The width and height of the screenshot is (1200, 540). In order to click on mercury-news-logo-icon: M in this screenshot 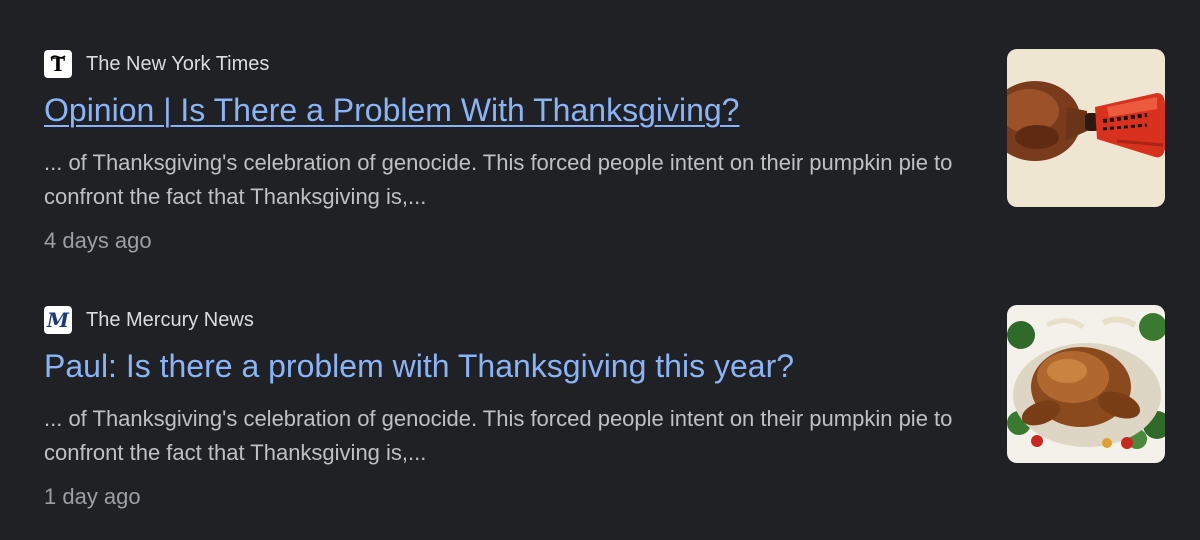, I will do `click(58, 320)`.